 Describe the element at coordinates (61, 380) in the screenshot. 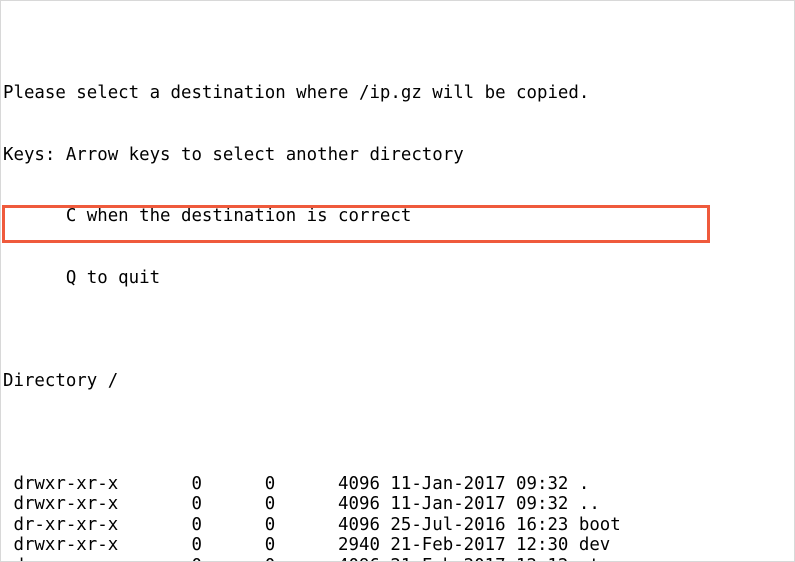

I see `directory-label: Directory /` at that location.